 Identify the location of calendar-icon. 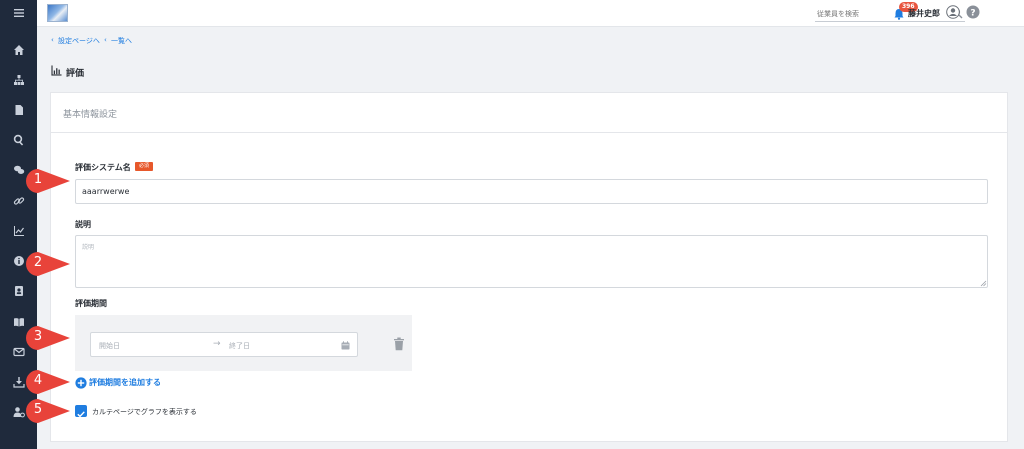
(345, 345).